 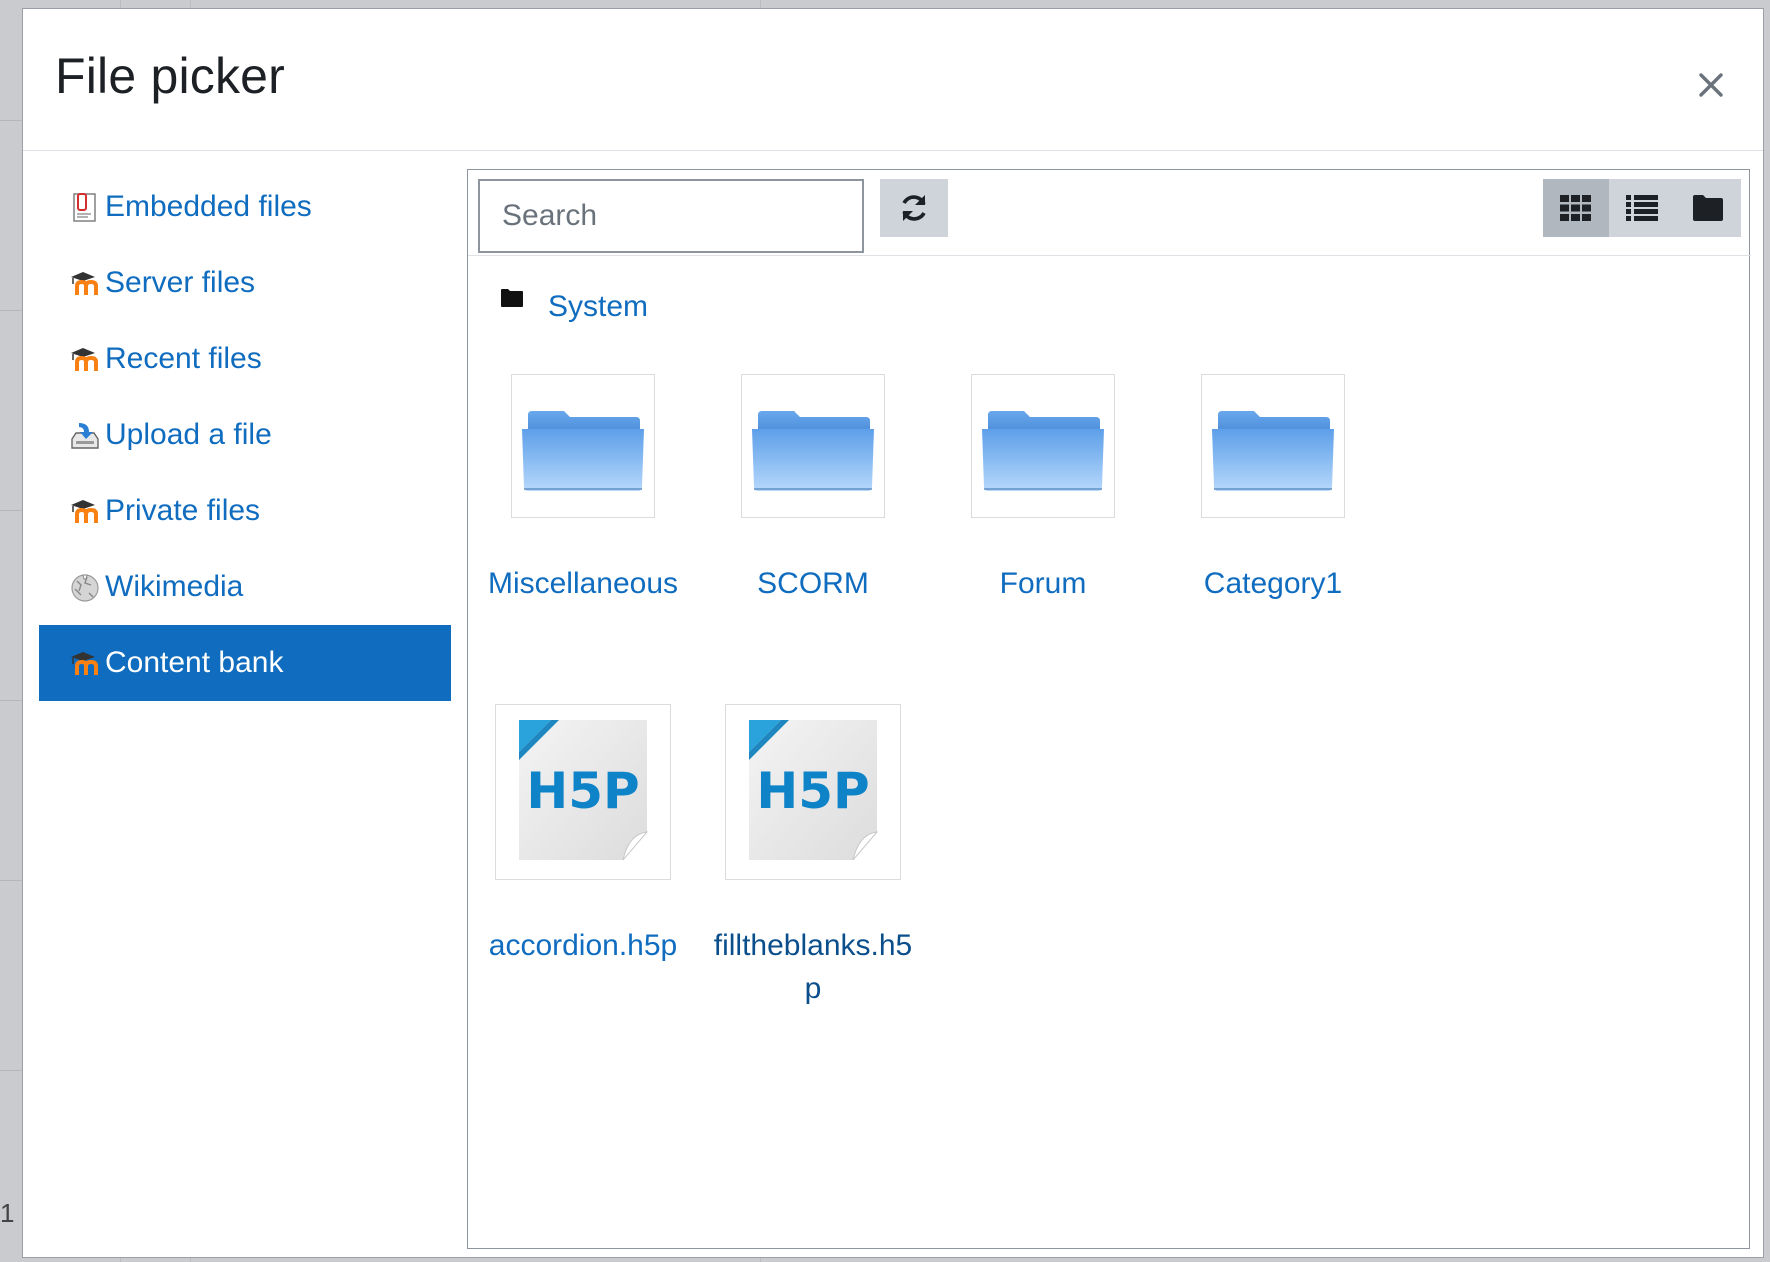 I want to click on repository-item-upload-a-file: Upload a file, so click(x=245, y=435).